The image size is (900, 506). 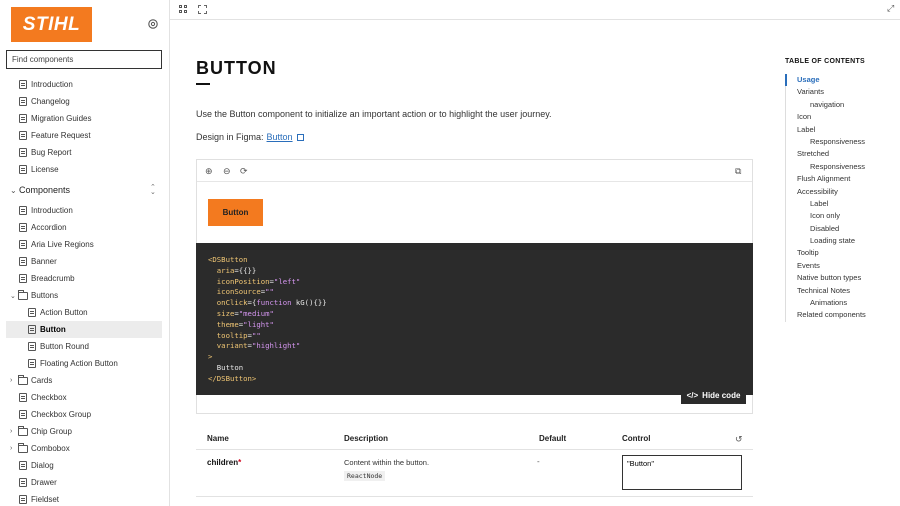 I want to click on toc-item-technical-notes: Technical Notes, so click(x=841, y=291).